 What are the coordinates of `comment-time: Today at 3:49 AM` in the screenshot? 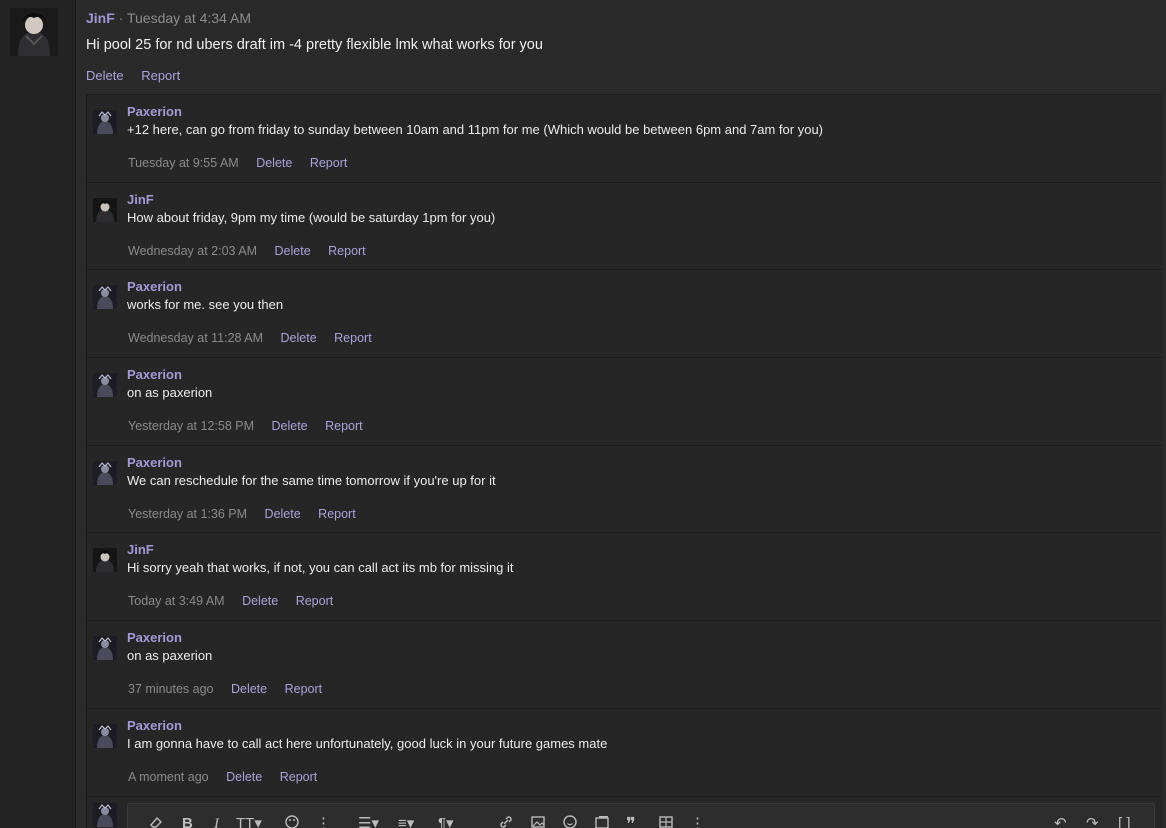 It's located at (176, 601).